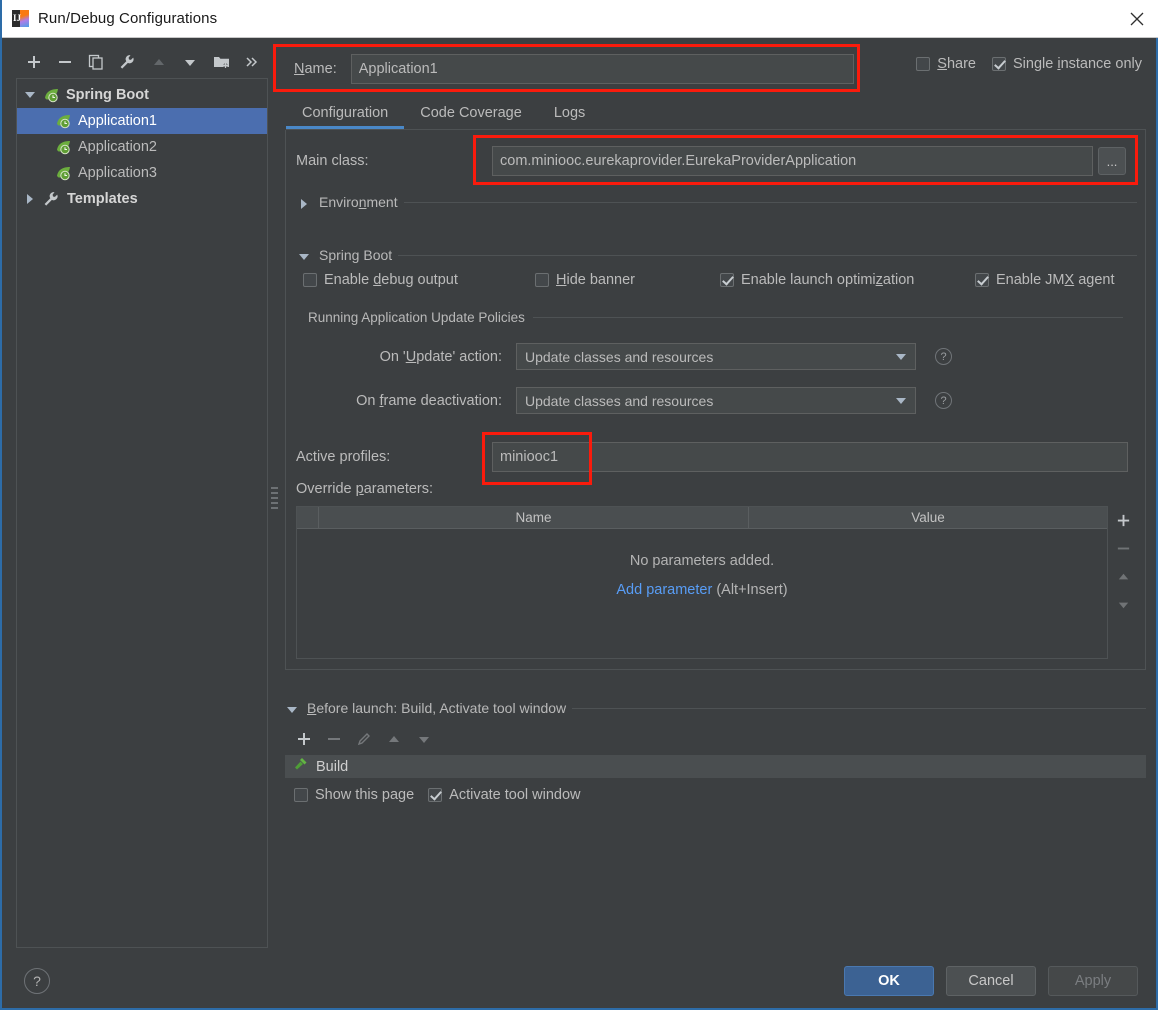  Describe the element at coordinates (315, 69) in the screenshot. I see `name-label: Name:` at that location.